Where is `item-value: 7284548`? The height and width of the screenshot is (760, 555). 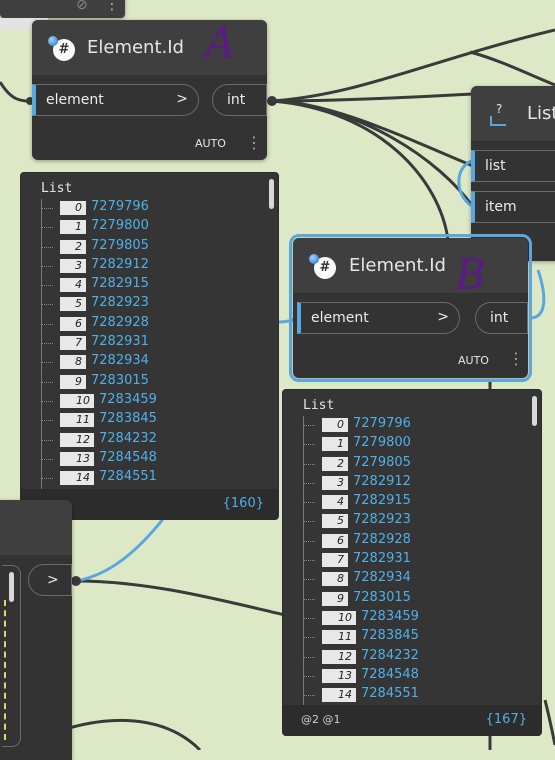
item-value: 7284548 is located at coordinates (128, 457).